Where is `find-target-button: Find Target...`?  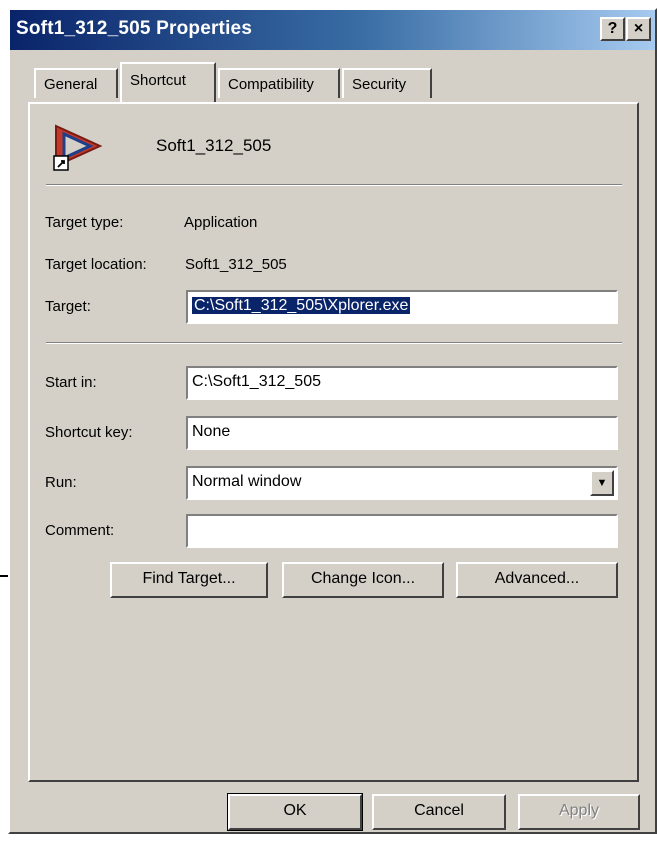 find-target-button: Find Target... is located at coordinates (189, 580).